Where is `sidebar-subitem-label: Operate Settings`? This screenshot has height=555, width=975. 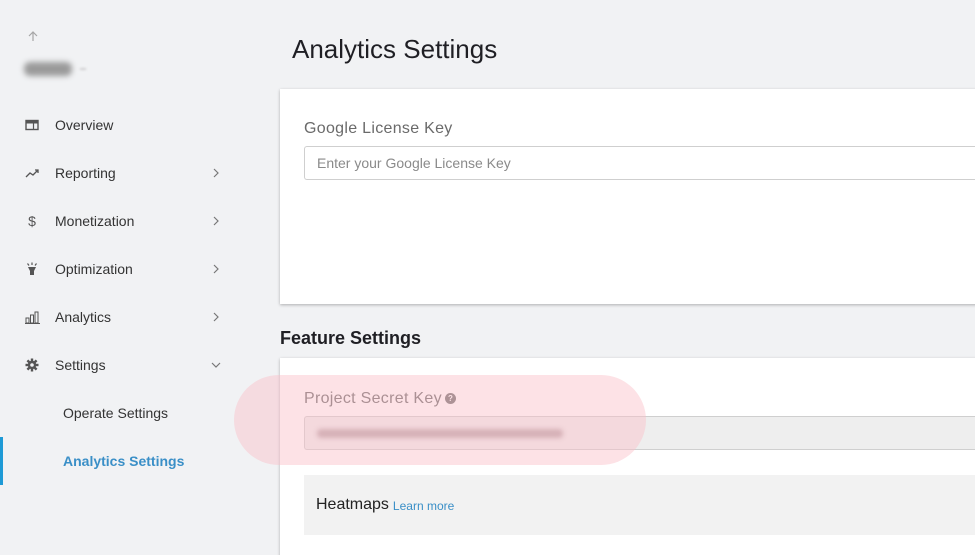 sidebar-subitem-label: Operate Settings is located at coordinates (116, 413).